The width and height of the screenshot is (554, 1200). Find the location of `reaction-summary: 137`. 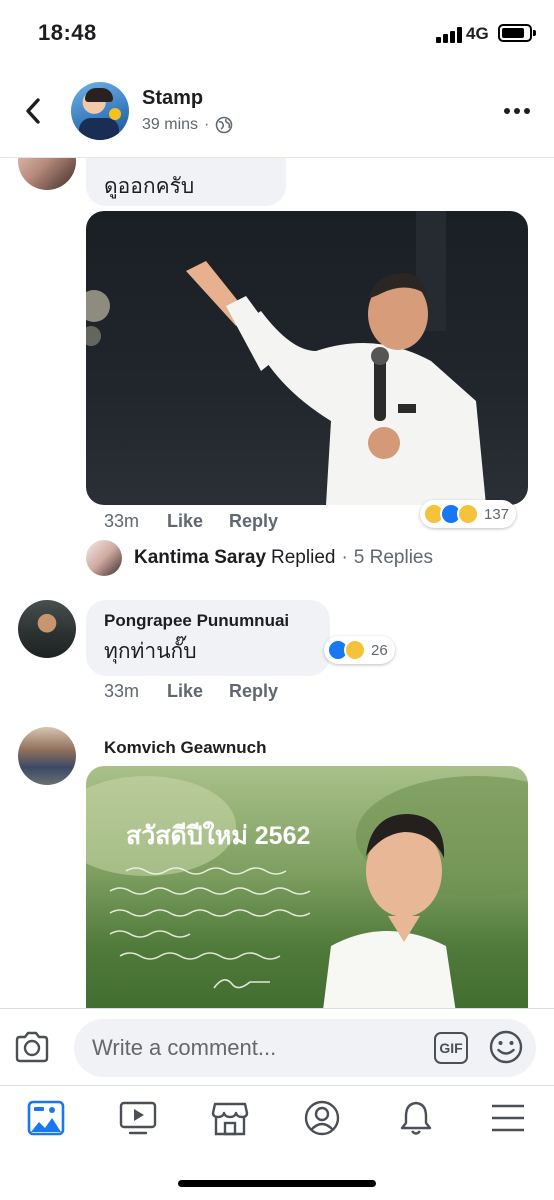

reaction-summary: 137 is located at coordinates (468, 514).